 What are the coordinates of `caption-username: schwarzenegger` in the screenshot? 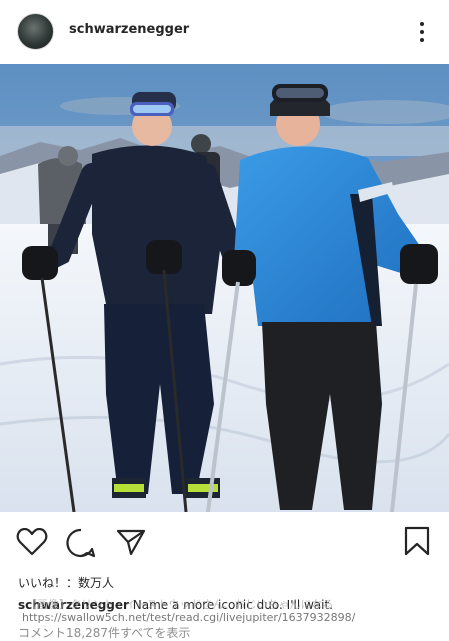 It's located at (73, 605).